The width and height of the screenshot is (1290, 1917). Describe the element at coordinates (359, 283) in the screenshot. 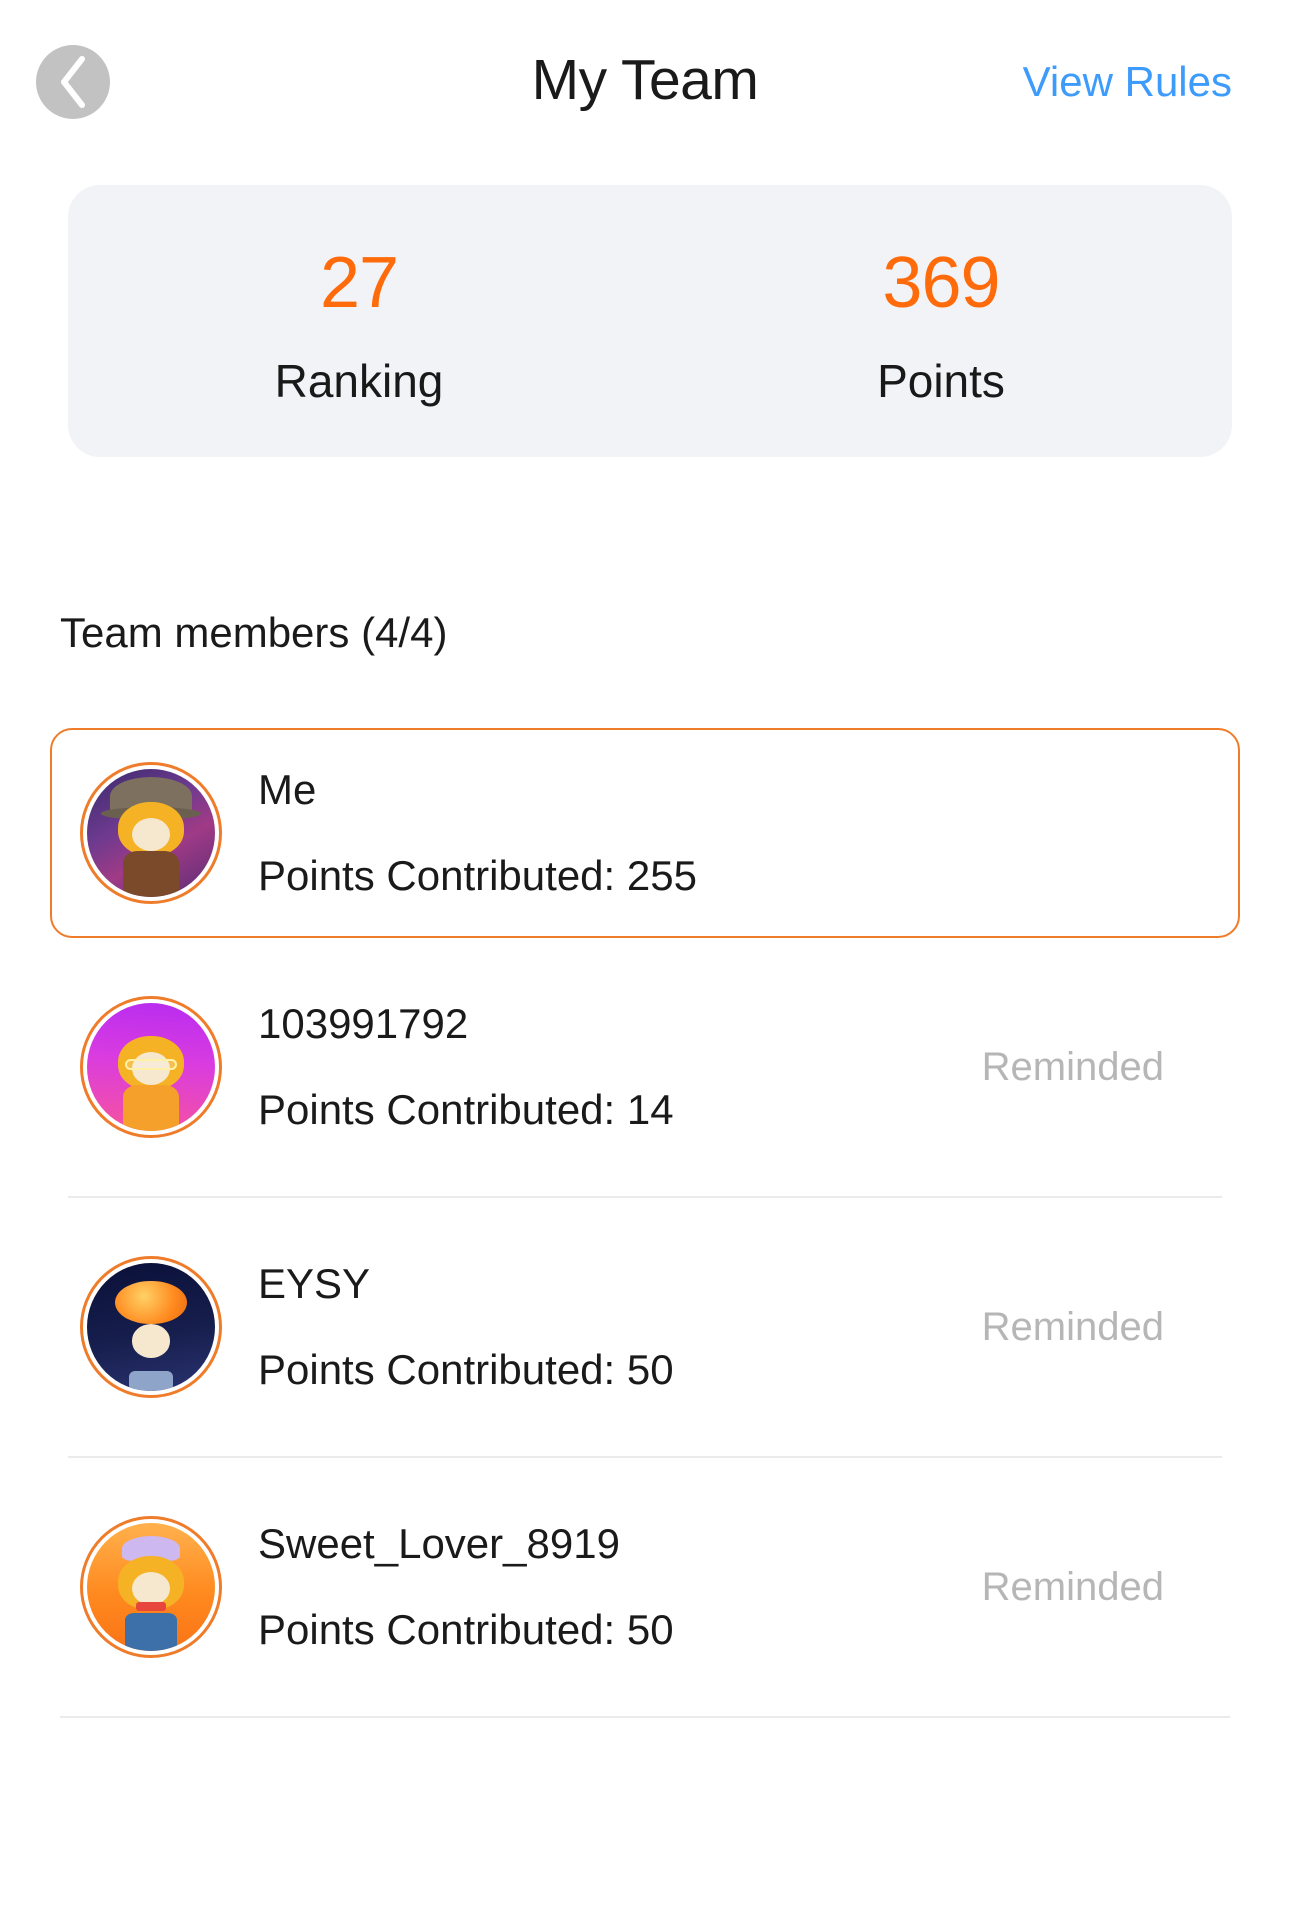

I see `ranking-value: 27` at that location.